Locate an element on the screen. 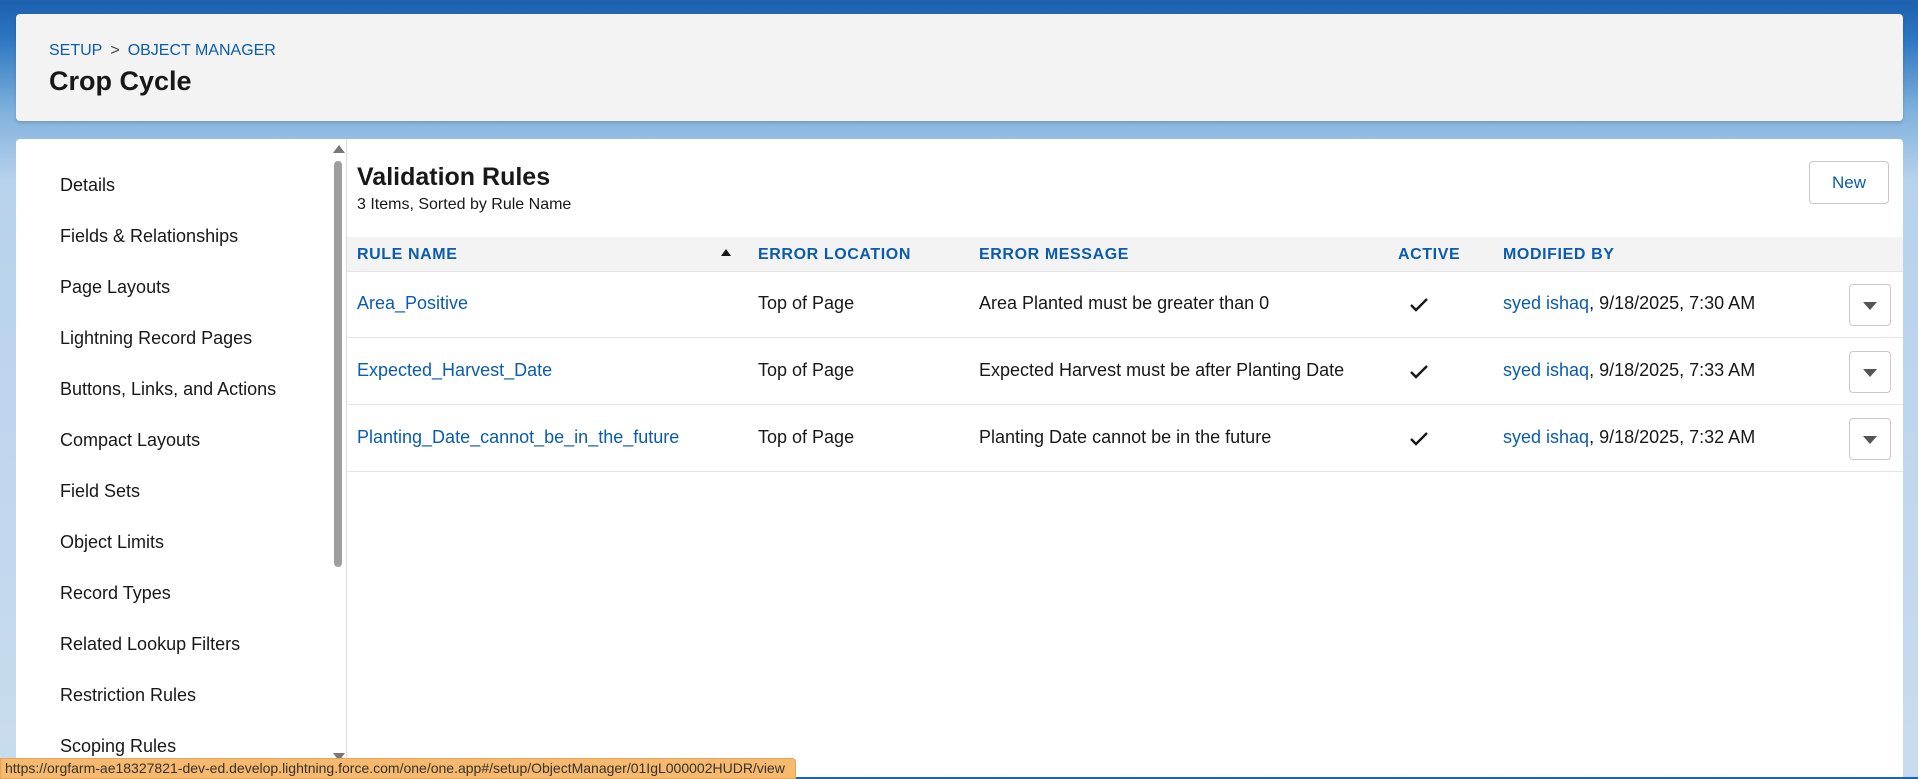  modified-by: syed ishaq, 9/18/2025, 7:30 AM is located at coordinates (1629, 303).